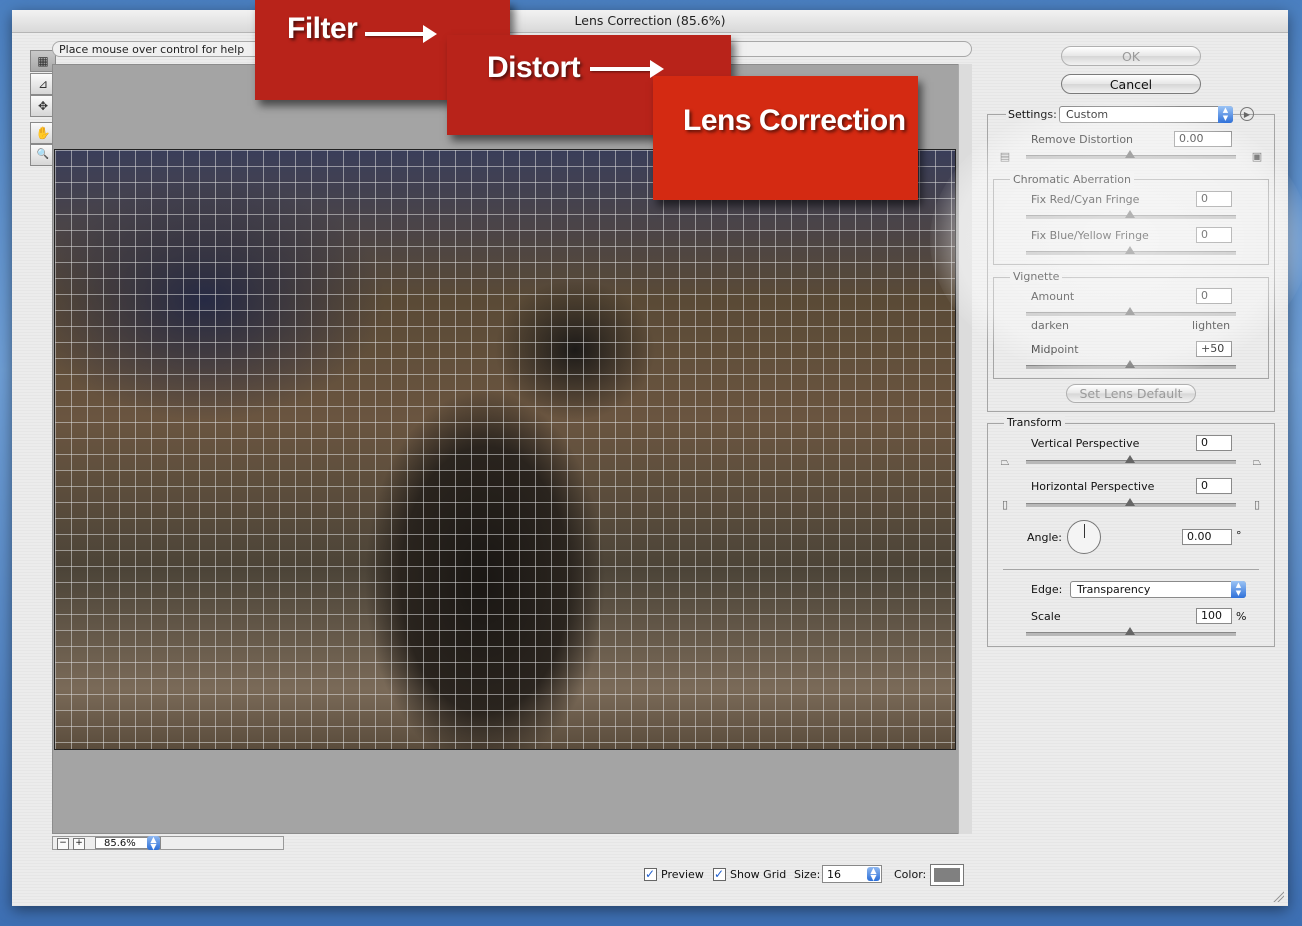 Image resolution: width=1302 pixels, height=926 pixels. I want to click on horizontal-perspective-max-icon: ▯, so click(1257, 504).